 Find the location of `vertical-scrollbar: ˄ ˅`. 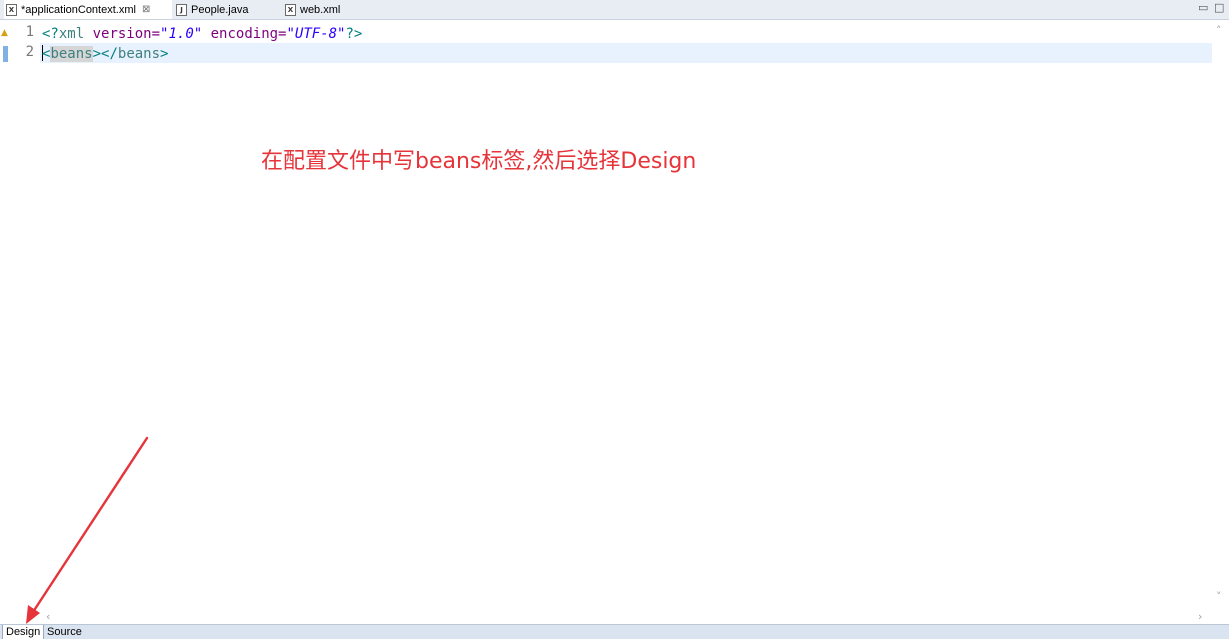

vertical-scrollbar: ˄ ˅ is located at coordinates (1220, 316).